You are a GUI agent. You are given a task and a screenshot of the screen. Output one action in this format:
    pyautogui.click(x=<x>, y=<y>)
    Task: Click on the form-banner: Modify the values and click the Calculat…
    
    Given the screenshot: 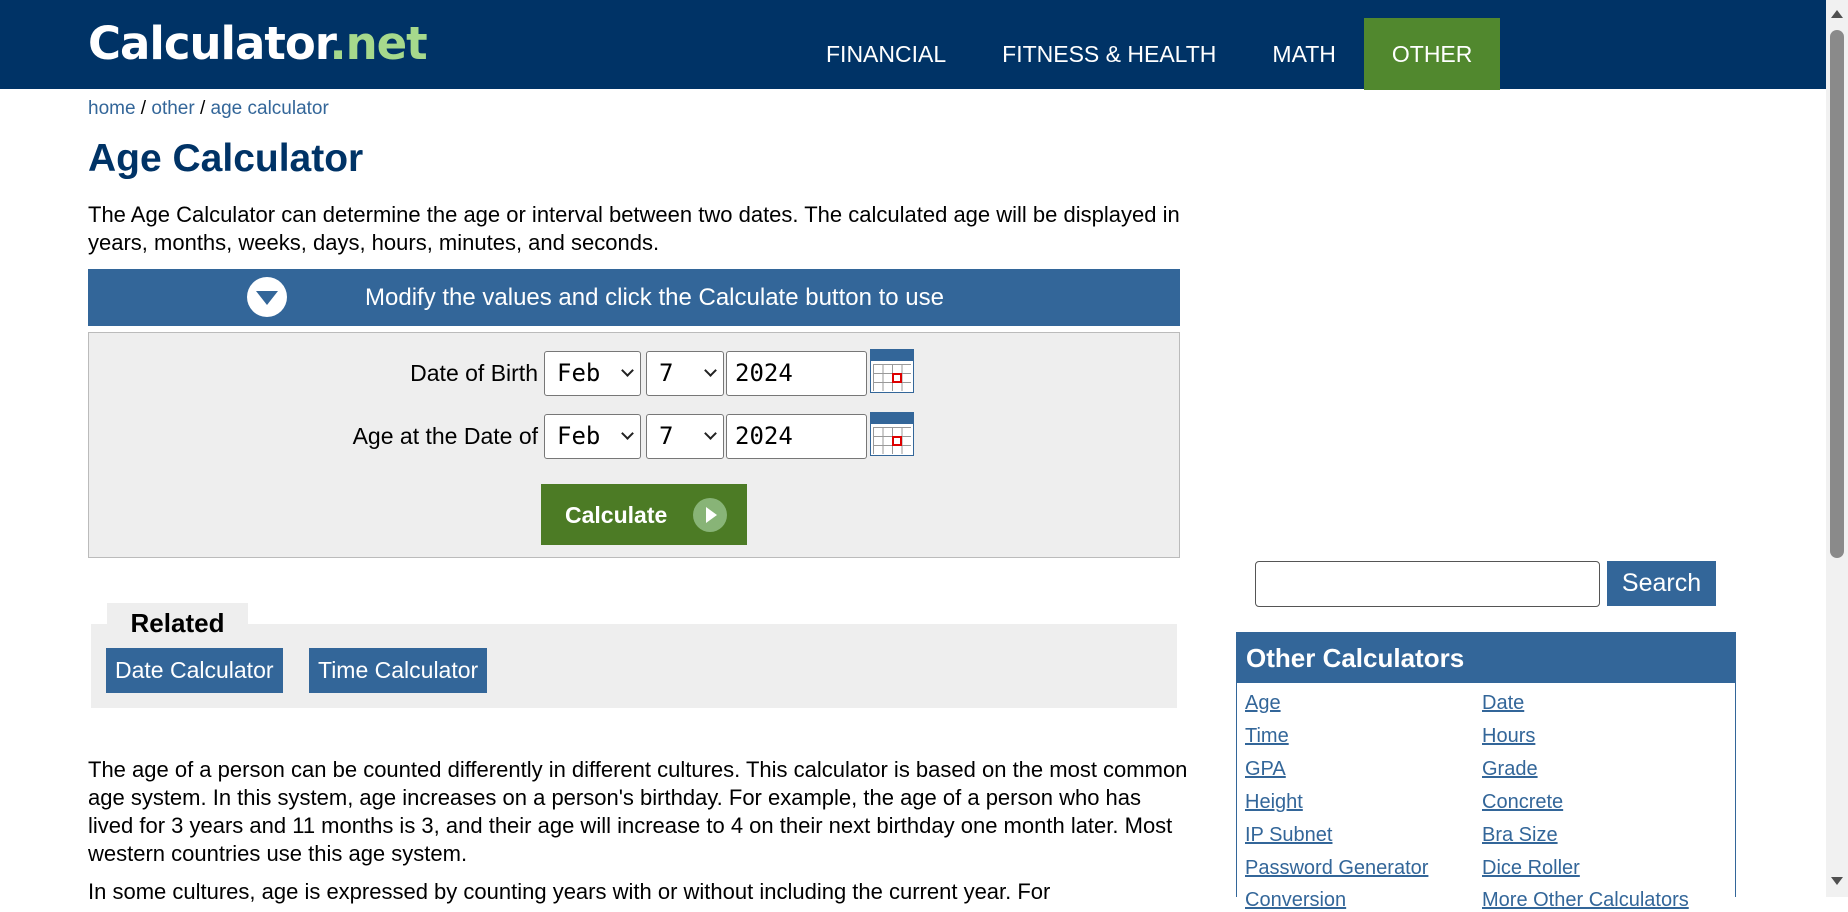 What is the action you would take?
    pyautogui.click(x=634, y=297)
    